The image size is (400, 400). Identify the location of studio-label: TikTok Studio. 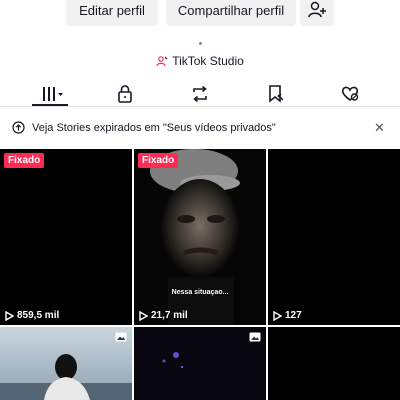
(208, 61).